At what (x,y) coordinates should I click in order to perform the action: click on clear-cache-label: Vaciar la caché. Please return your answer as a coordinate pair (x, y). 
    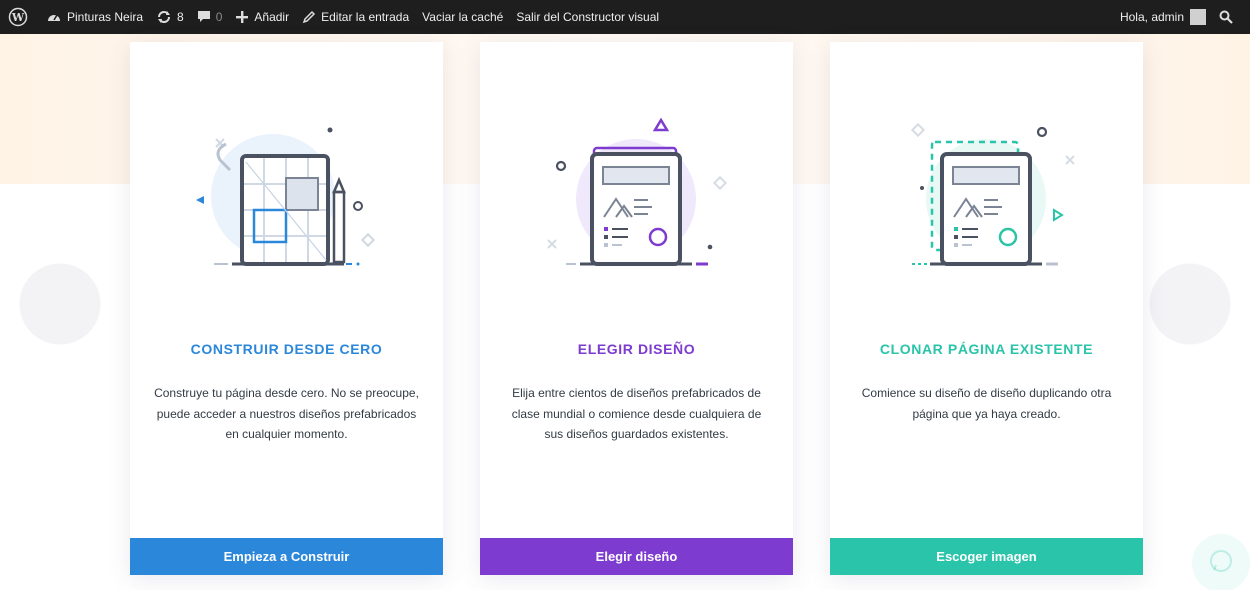
    Looking at the image, I should click on (463, 17).